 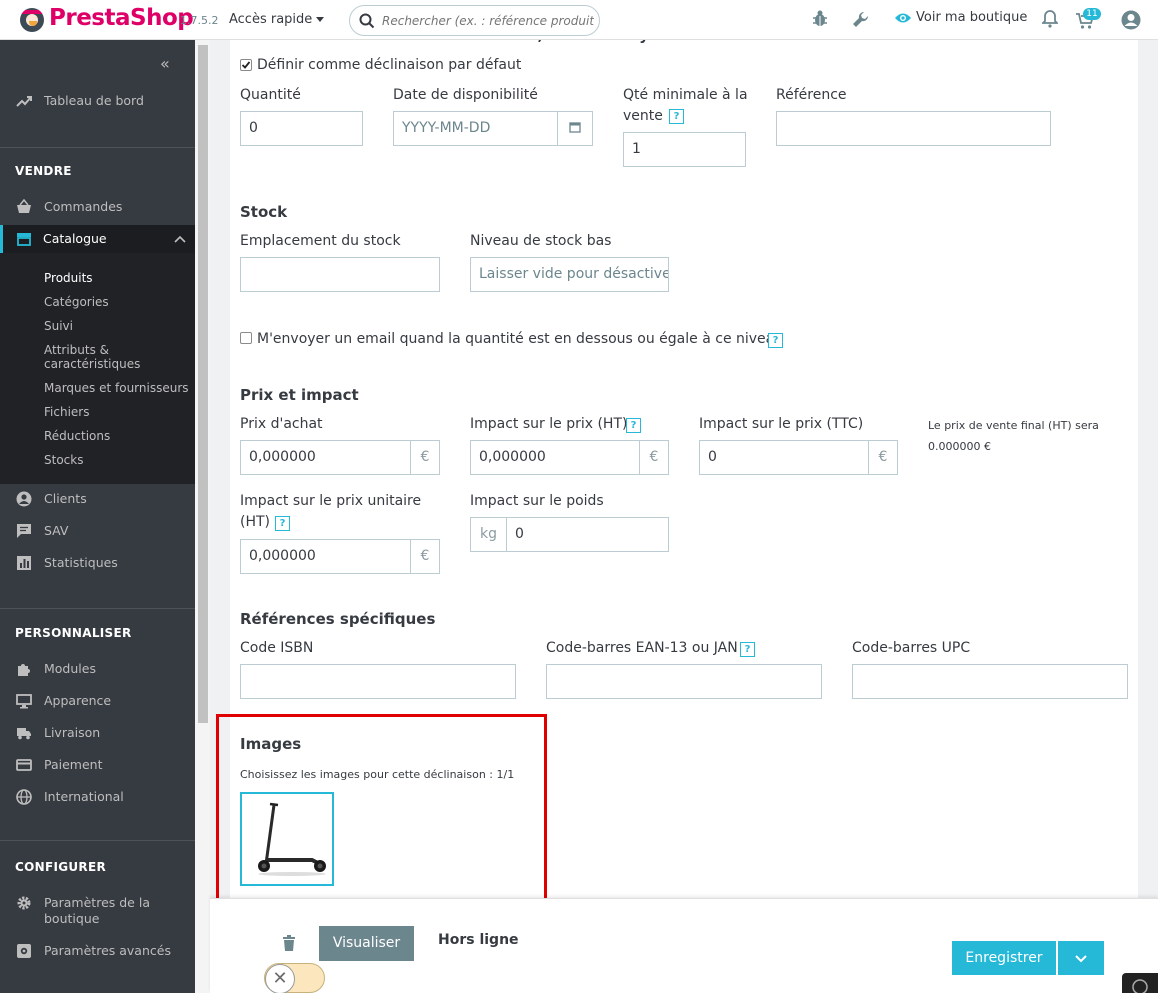 What do you see at coordinates (121, 18) in the screenshot?
I see `brand-name: PrestaShop` at bounding box center [121, 18].